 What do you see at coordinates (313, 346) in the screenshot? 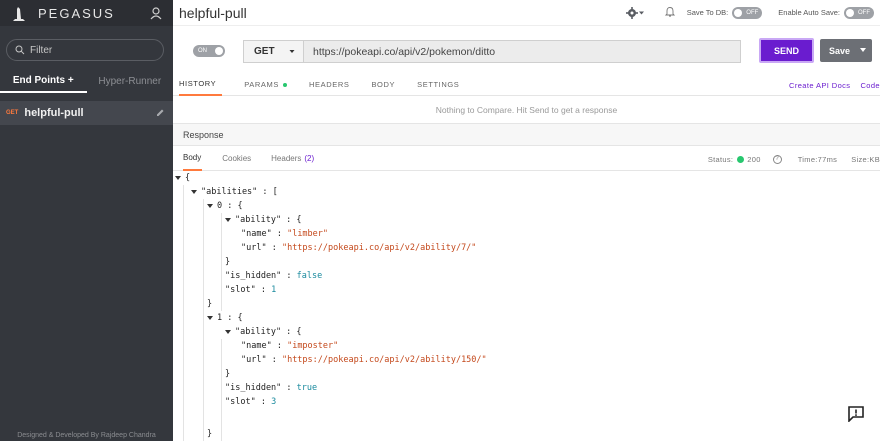
I see `json-string: "imposter"` at bounding box center [313, 346].